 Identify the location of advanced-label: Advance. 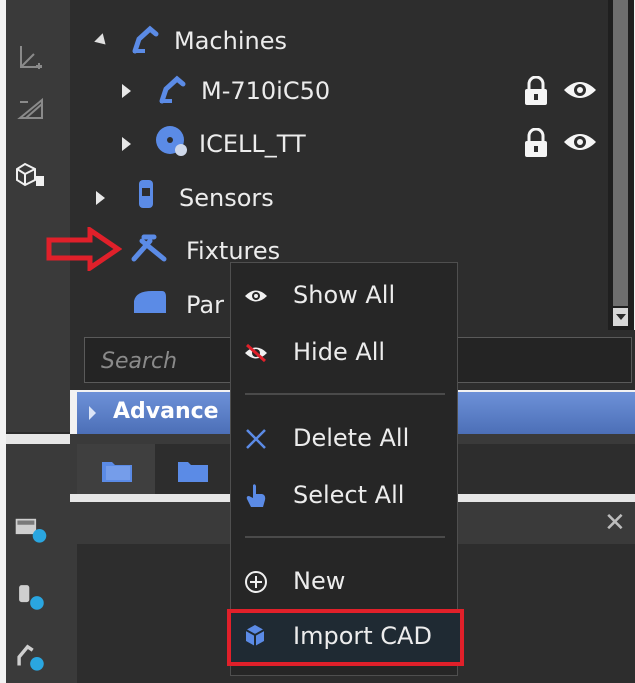
(166, 411).